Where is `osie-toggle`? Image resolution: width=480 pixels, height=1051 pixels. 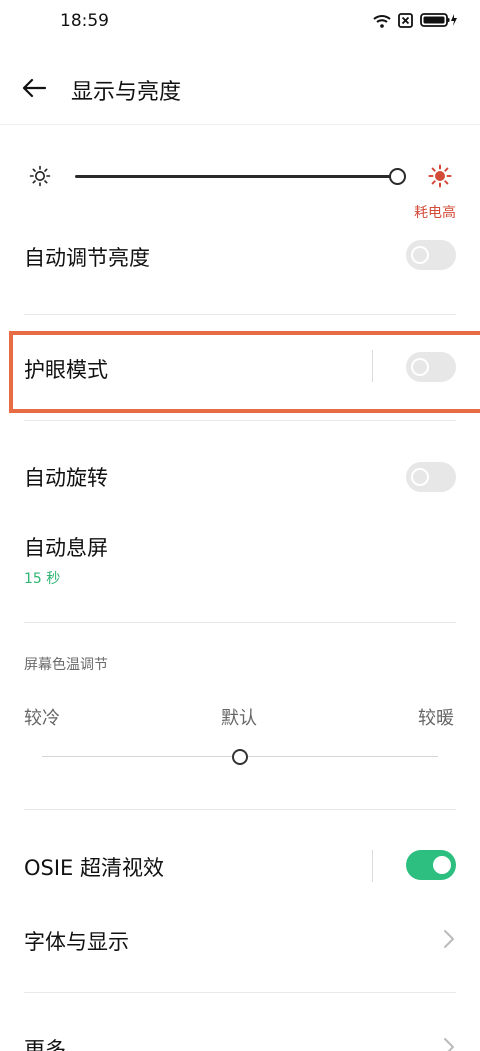 osie-toggle is located at coordinates (431, 865).